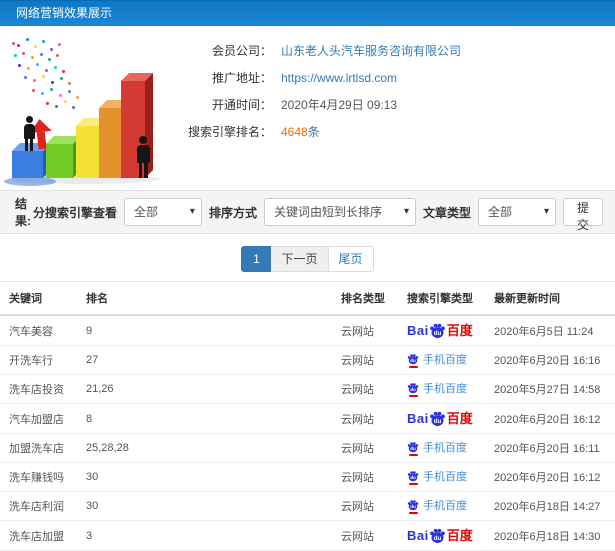 This screenshot has height=551, width=615. Describe the element at coordinates (41, 298) in the screenshot. I see `header-keyword: 关键词` at that location.